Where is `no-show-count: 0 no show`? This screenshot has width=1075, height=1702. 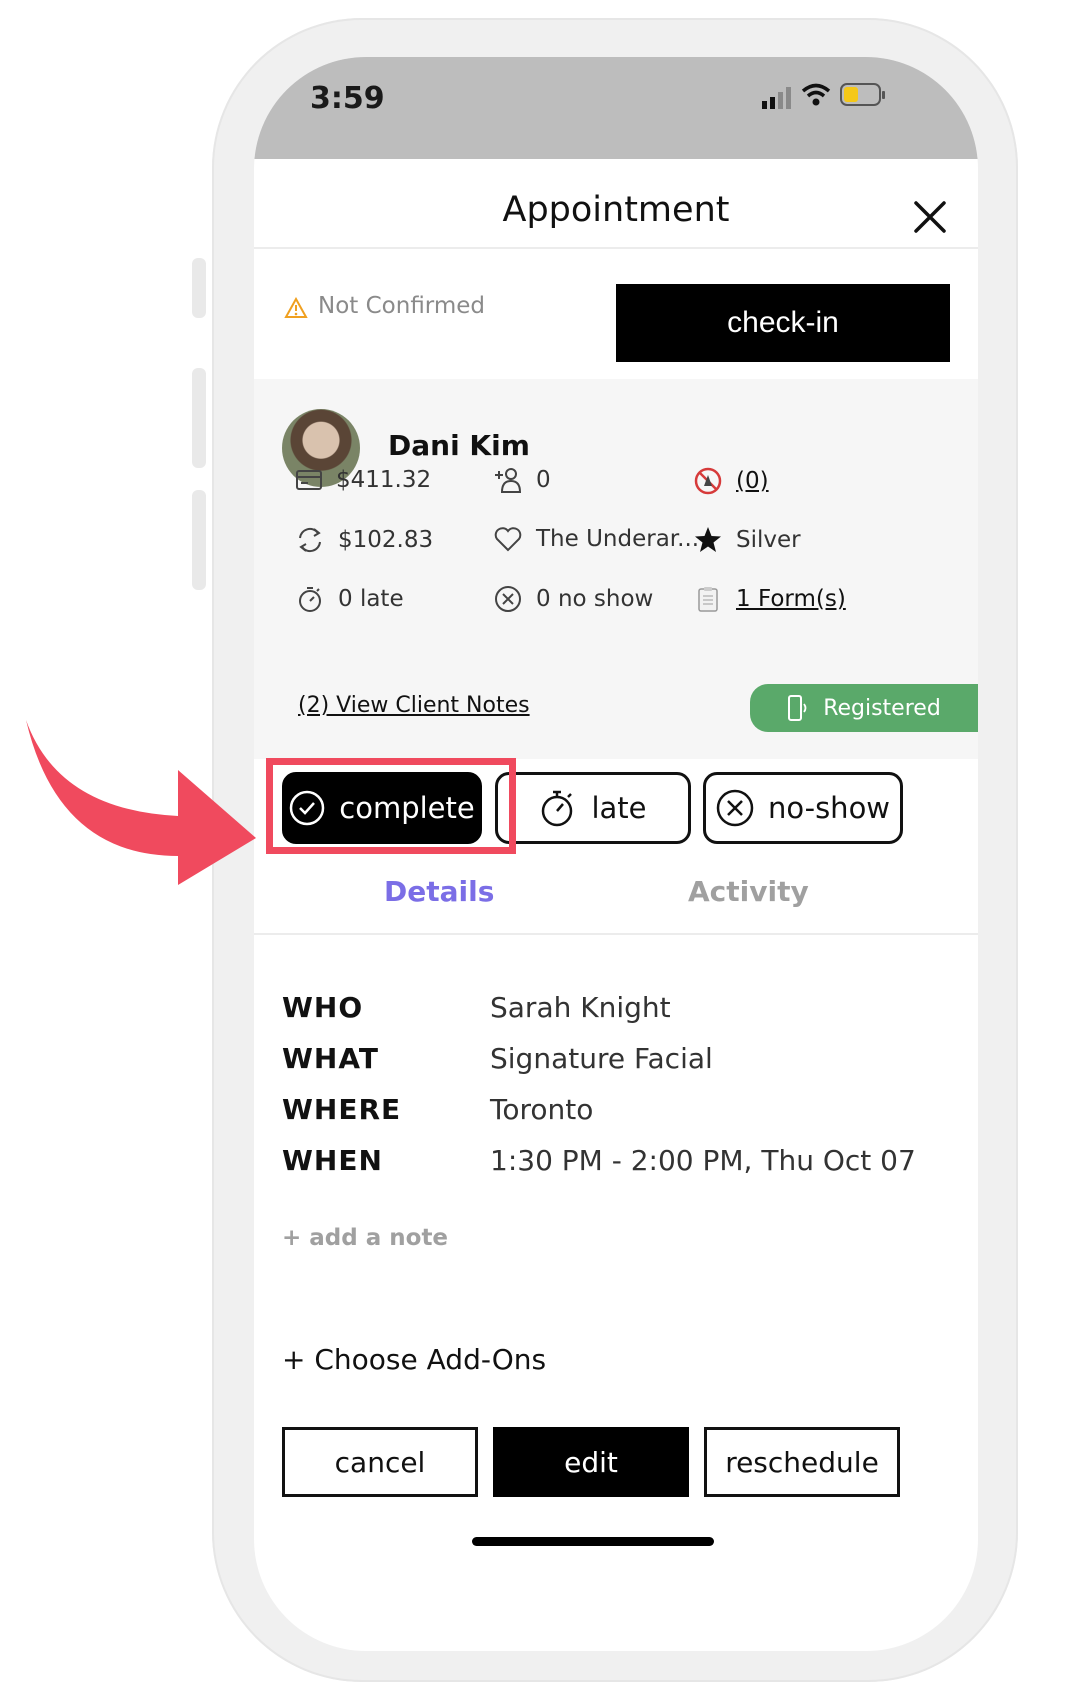 no-show-count: 0 no show is located at coordinates (595, 599).